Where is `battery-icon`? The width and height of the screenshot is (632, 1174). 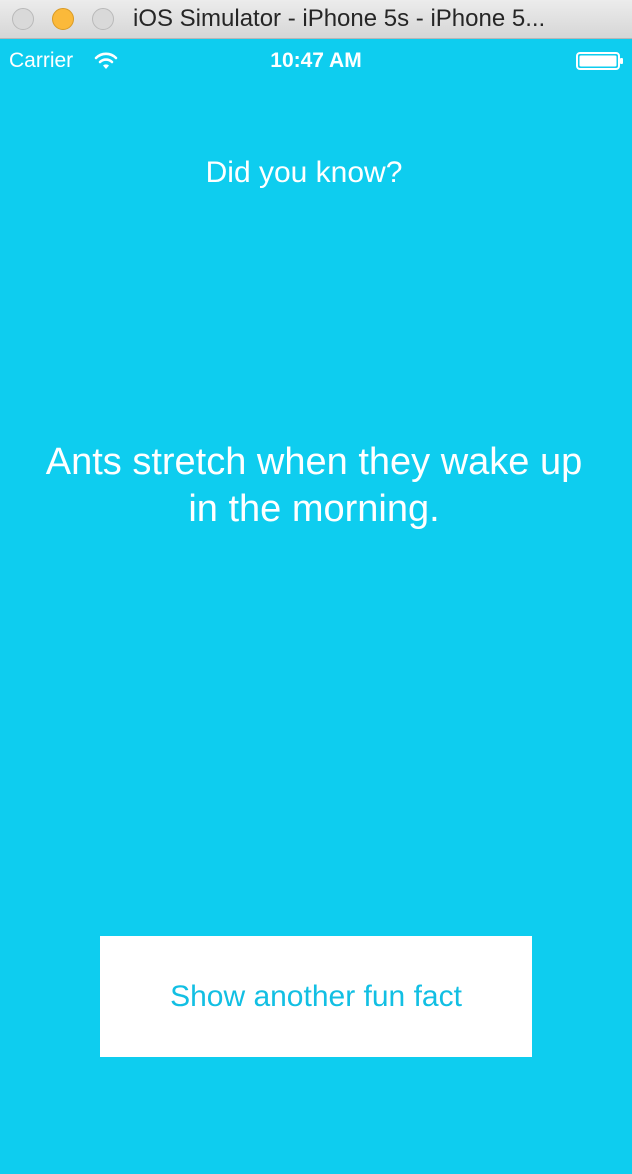
battery-icon is located at coordinates (599, 61).